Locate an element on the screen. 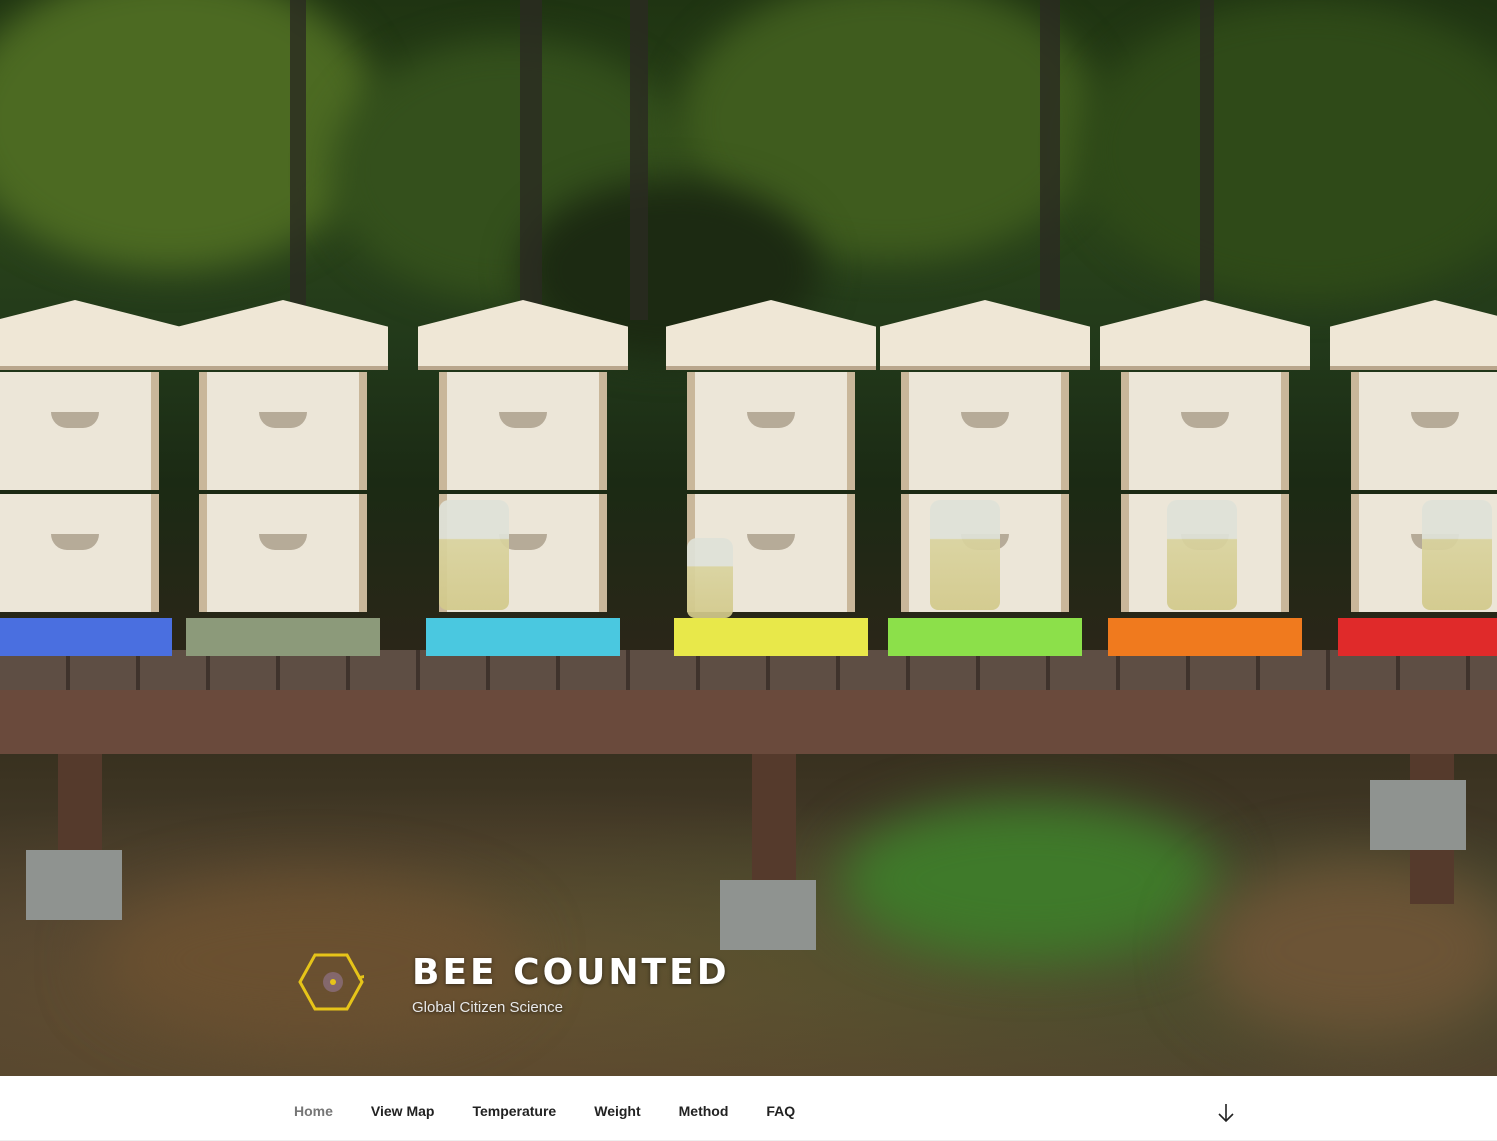  nav-item-weight: Weight is located at coordinates (617, 1111).